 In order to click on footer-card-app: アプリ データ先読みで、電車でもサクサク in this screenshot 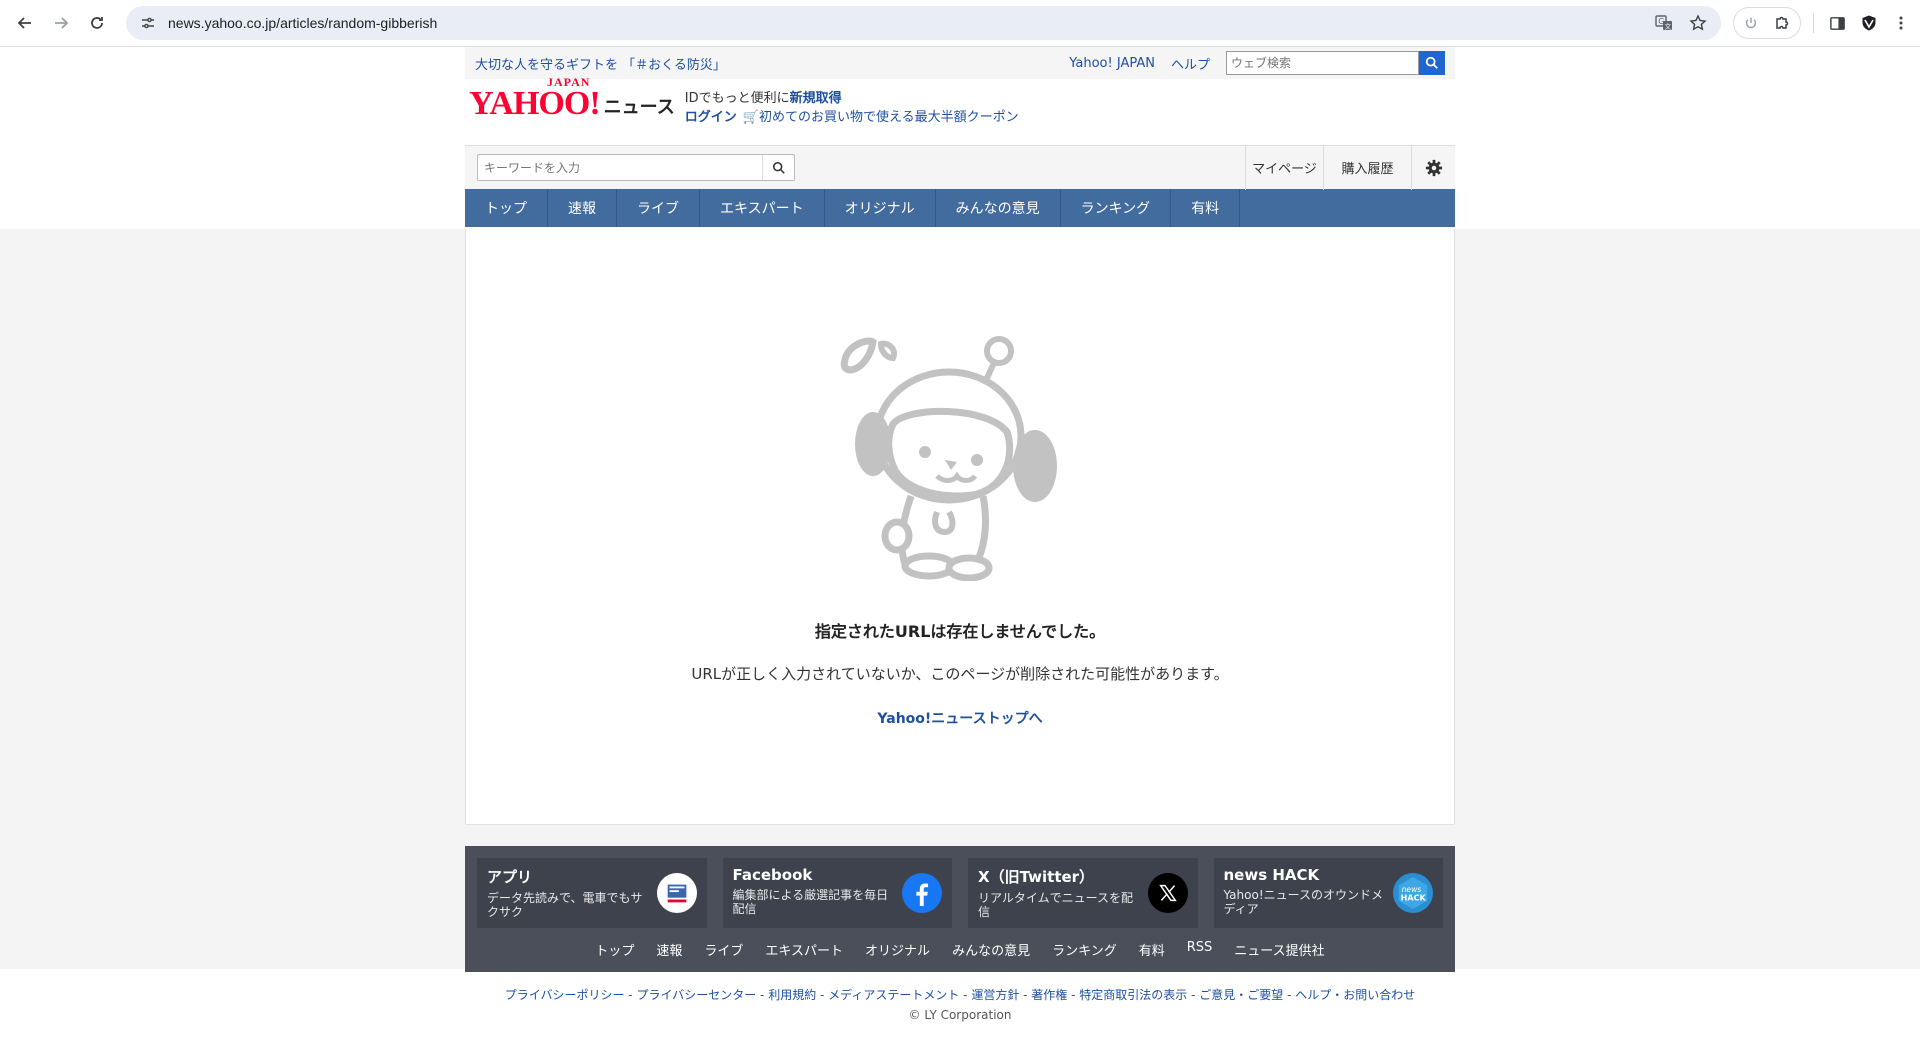, I will do `click(592, 893)`.